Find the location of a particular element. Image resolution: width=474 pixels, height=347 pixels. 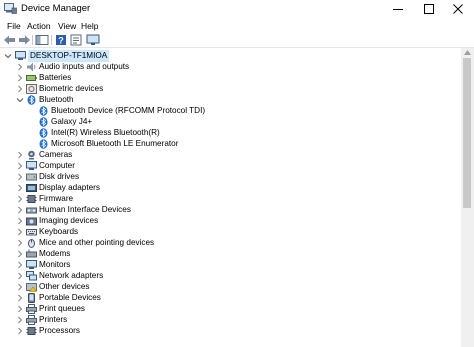

minimize-icon is located at coordinates (398, 9).